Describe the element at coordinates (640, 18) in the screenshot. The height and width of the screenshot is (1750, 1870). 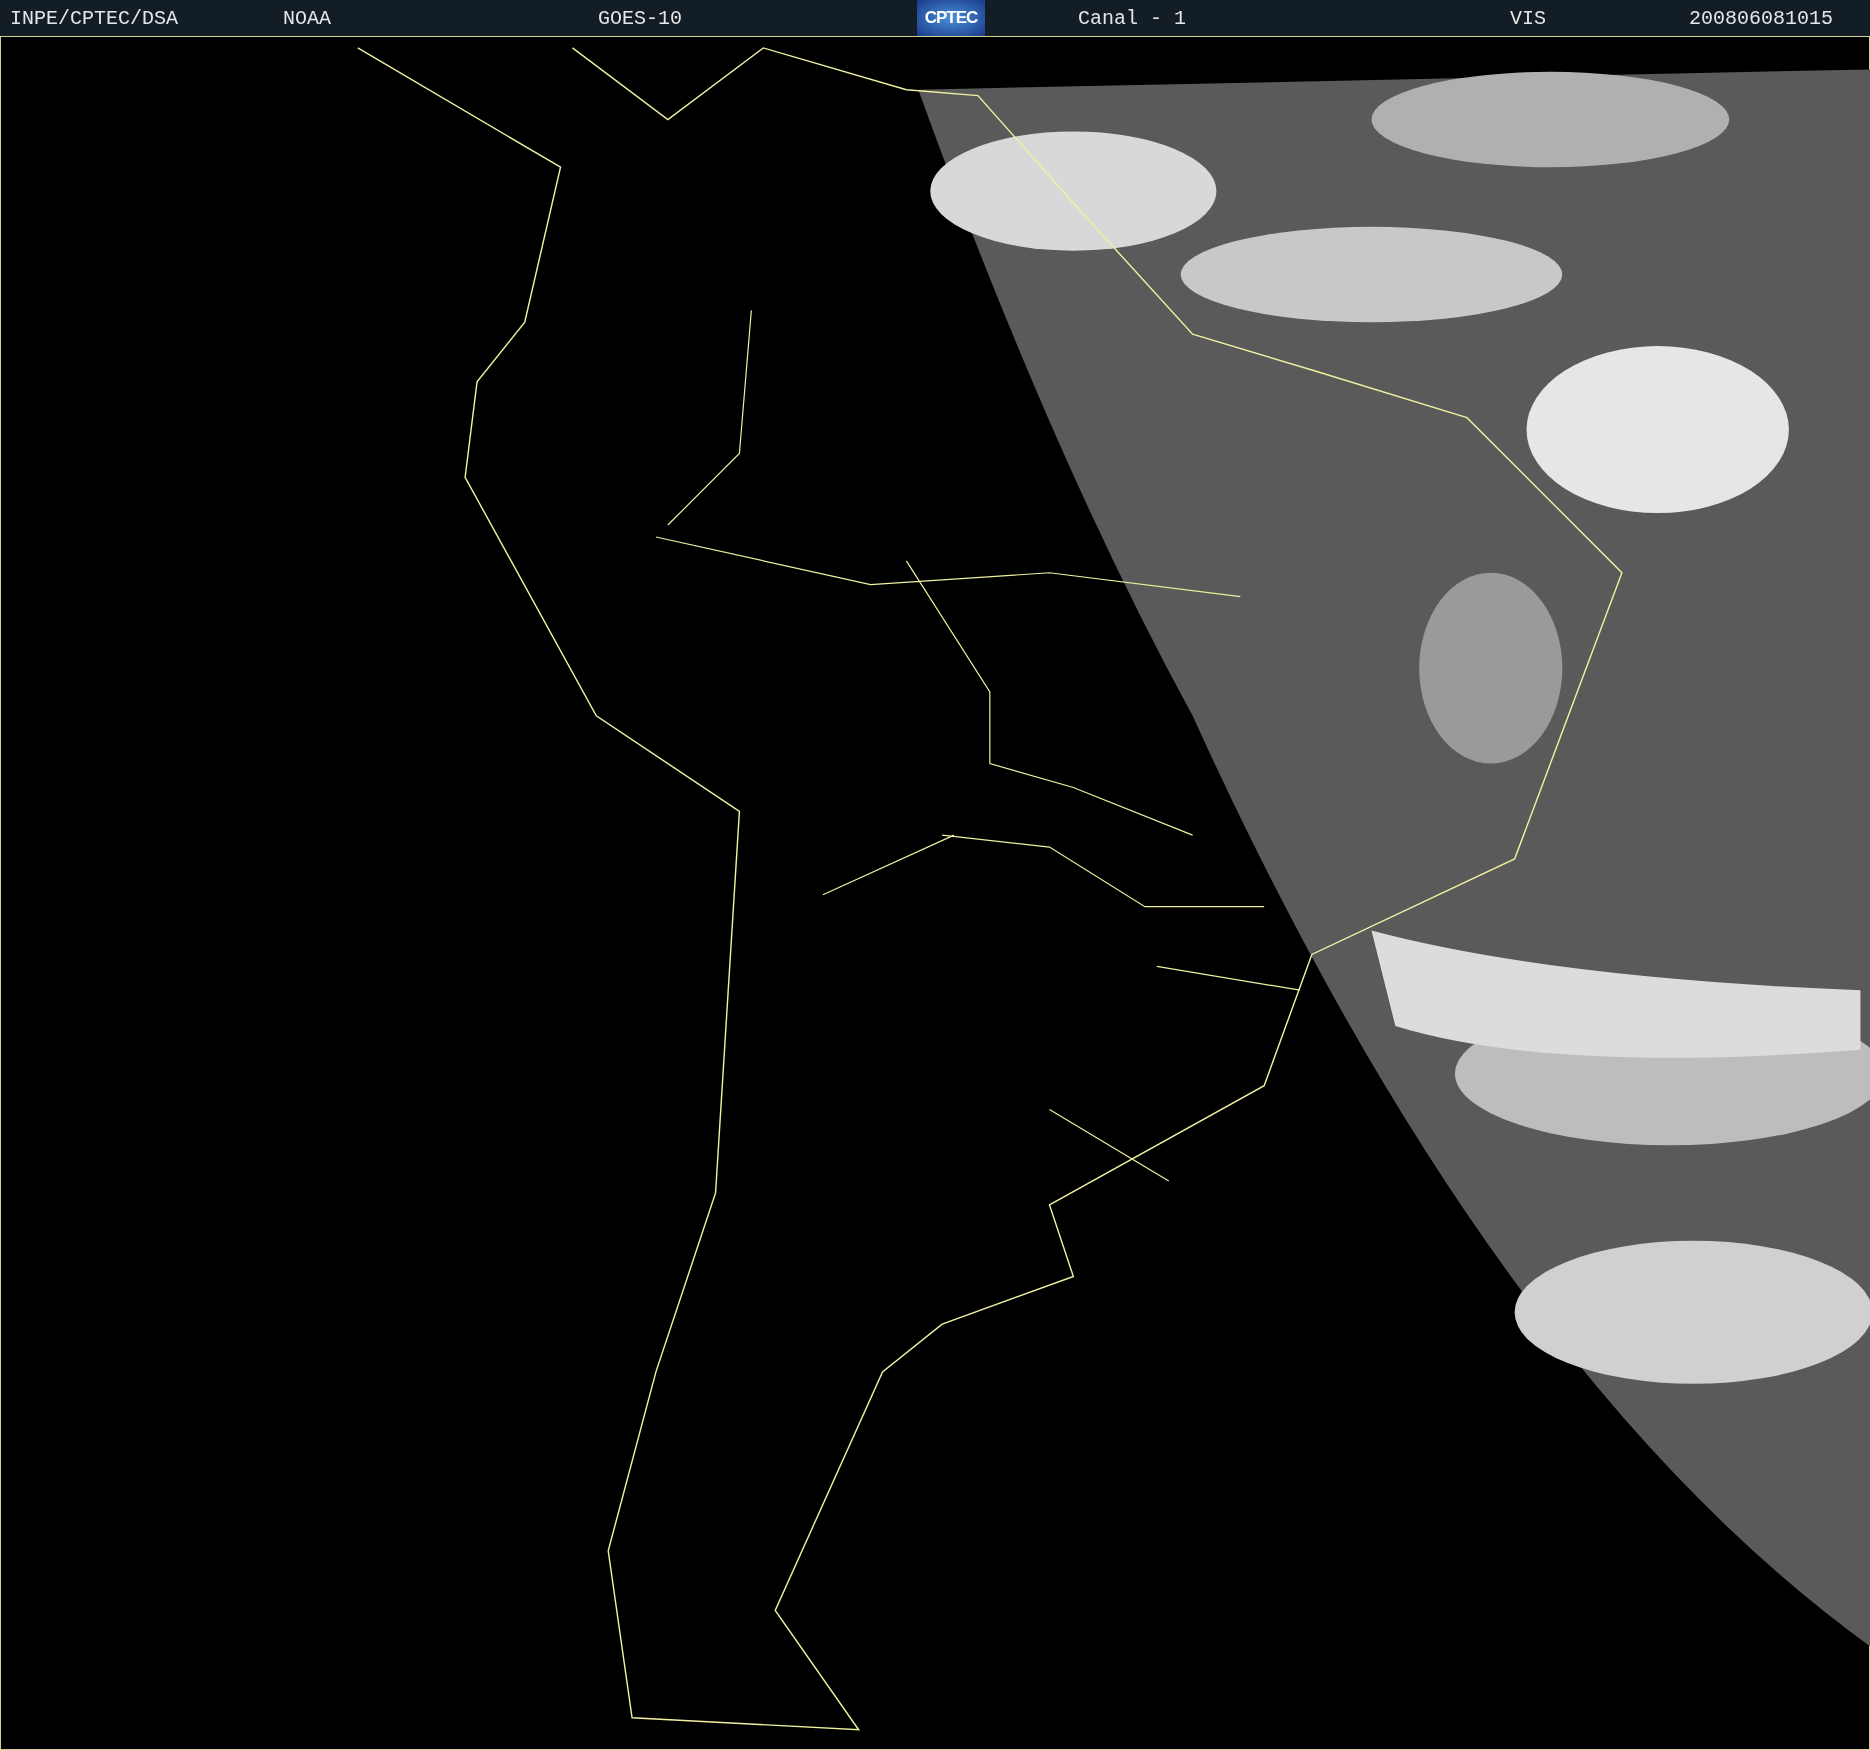
I see `header-label: GOES-10` at that location.